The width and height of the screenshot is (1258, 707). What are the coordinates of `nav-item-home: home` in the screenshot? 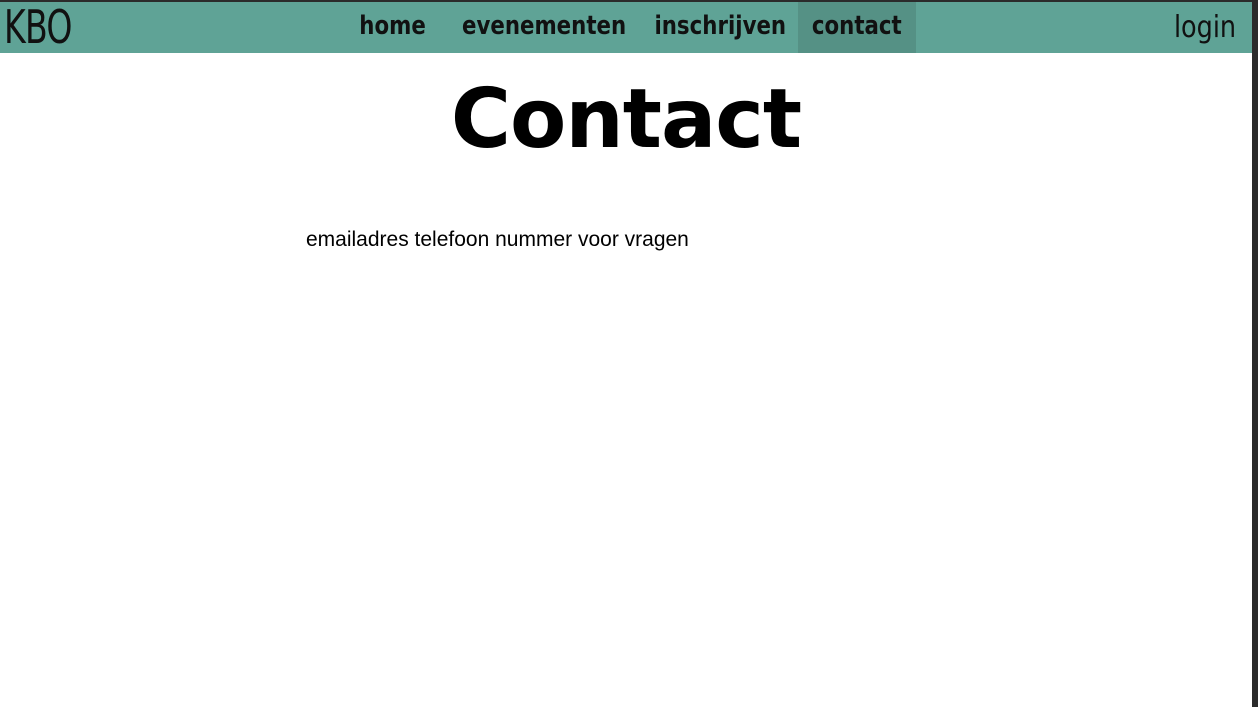 It's located at (391, 27).